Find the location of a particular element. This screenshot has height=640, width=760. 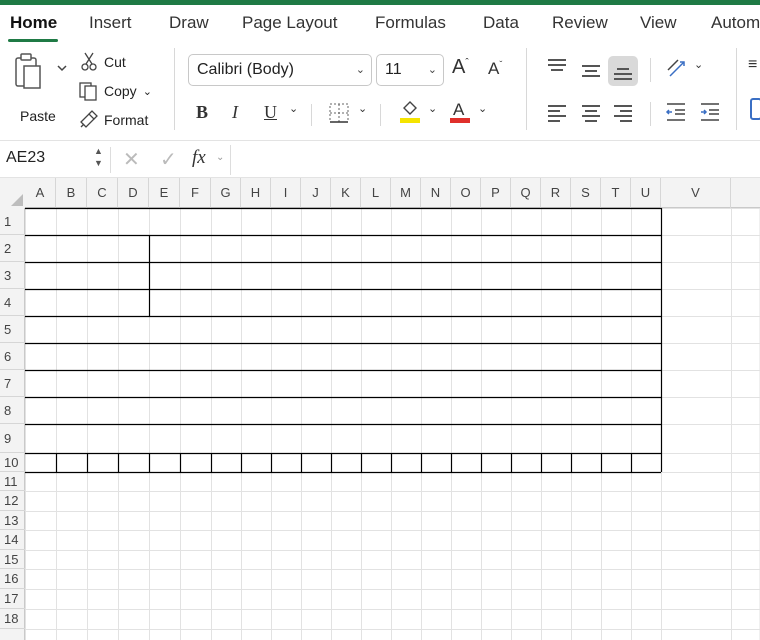

tab-page-layout: Page Layout is located at coordinates (289, 23).